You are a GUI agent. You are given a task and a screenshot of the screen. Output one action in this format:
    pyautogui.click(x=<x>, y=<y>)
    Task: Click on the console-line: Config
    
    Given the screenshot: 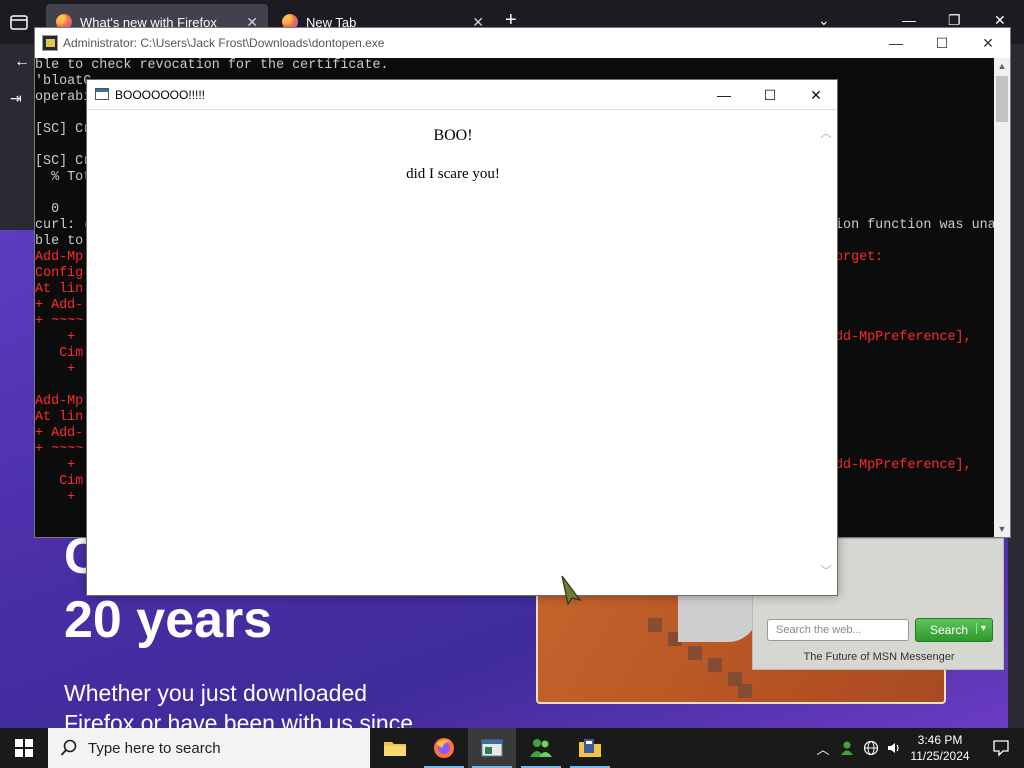 What is the action you would take?
    pyautogui.click(x=59, y=273)
    